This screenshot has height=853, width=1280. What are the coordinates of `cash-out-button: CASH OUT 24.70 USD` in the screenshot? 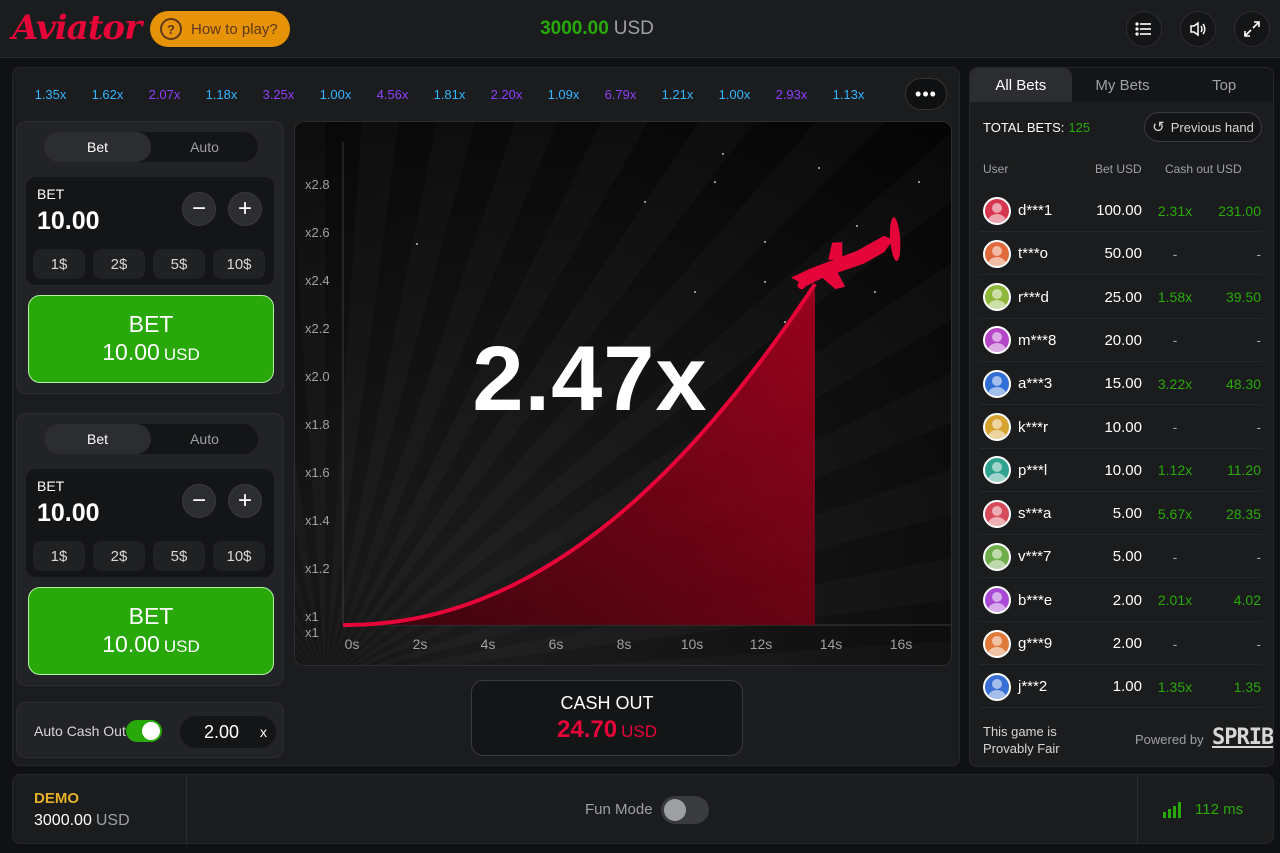 It's located at (607, 718).